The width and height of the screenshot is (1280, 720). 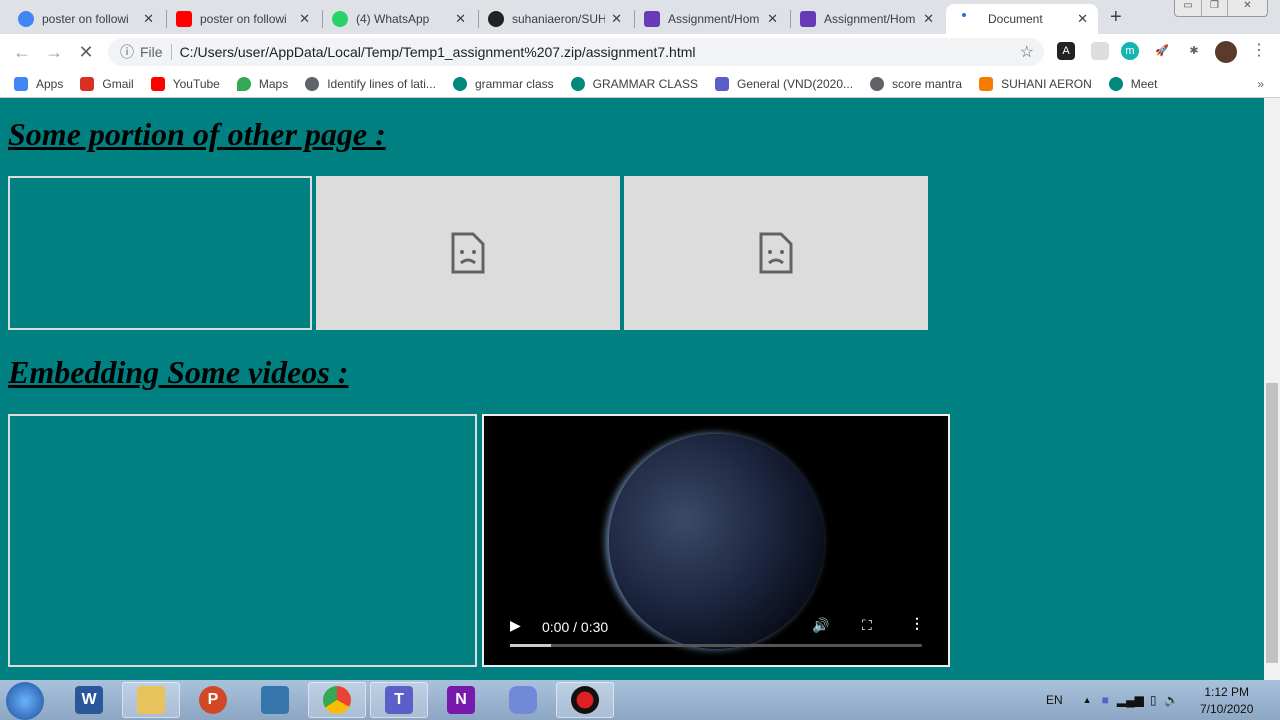 I want to click on teams-icon, so click(x=721, y=83).